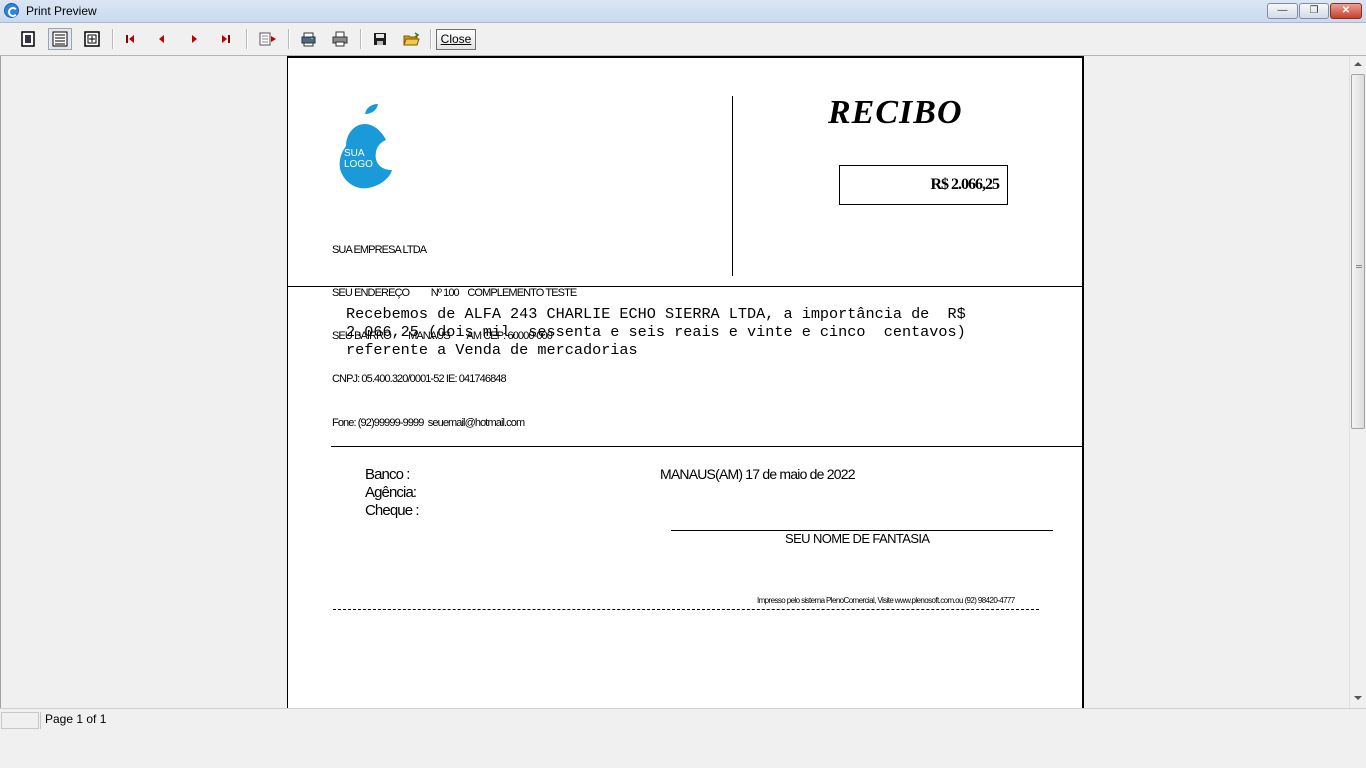 This screenshot has height=768, width=1366. I want to click on receipt-title: RECIBO, so click(895, 112).